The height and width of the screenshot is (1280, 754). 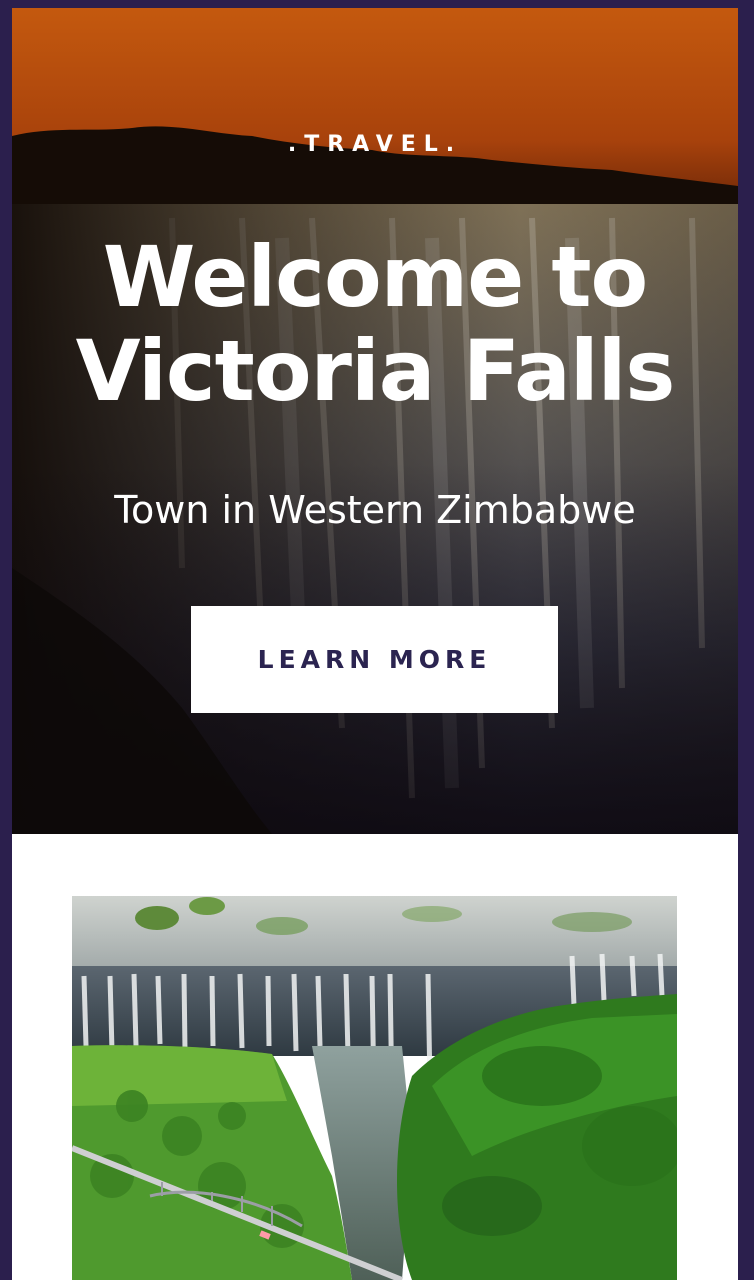 I want to click on learn-more-label: LEARN MORE, so click(x=374, y=659).